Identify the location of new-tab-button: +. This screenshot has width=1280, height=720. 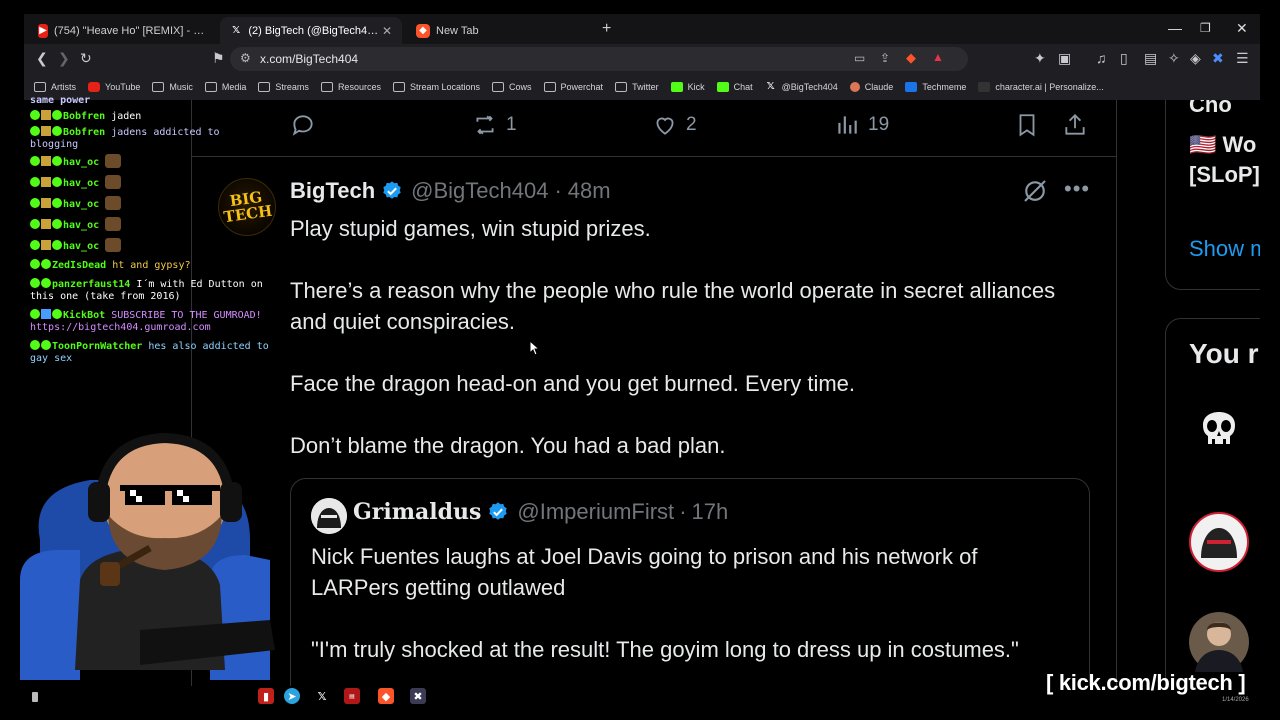
(606, 29).